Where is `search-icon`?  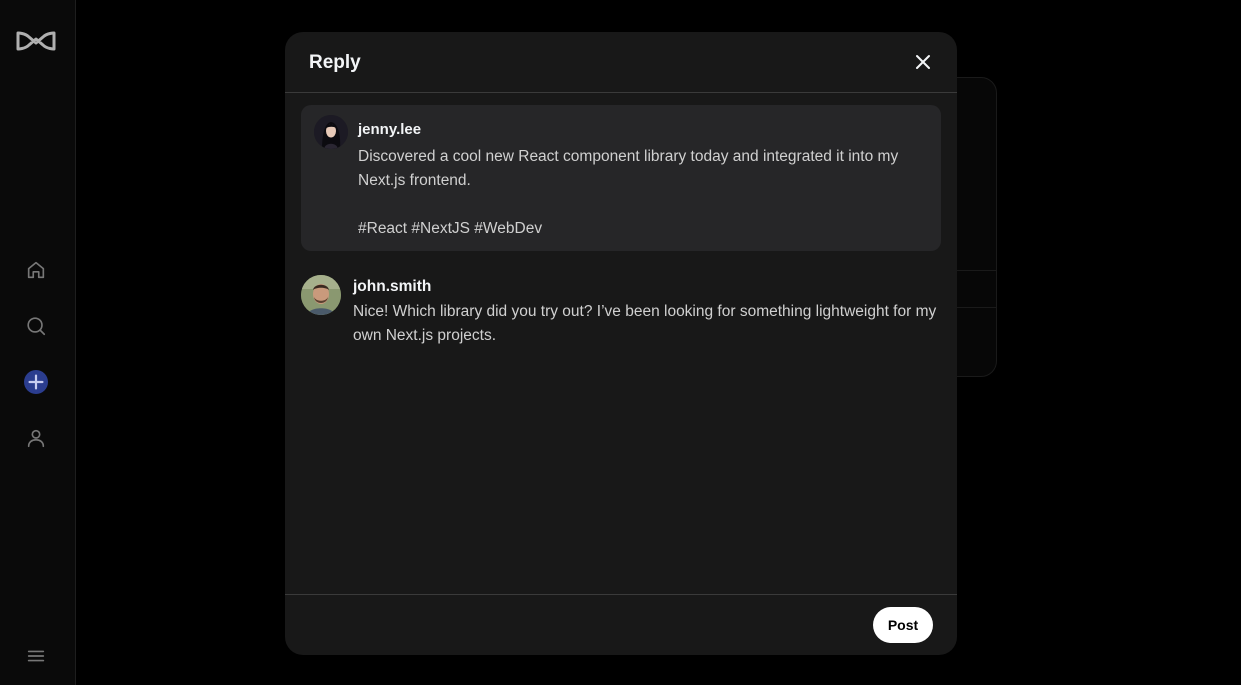
search-icon is located at coordinates (36, 326).